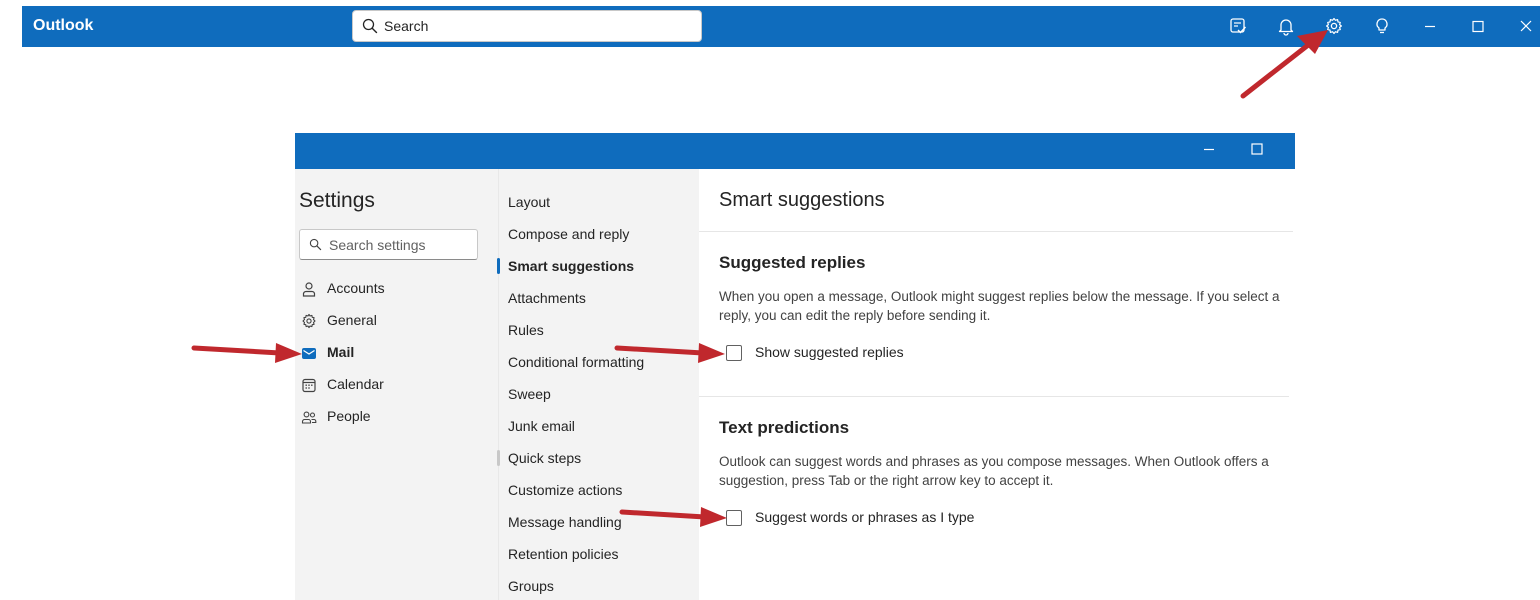 This screenshot has height=600, width=1540. What do you see at coordinates (352, 320) in the screenshot?
I see `nav-item-label: General` at bounding box center [352, 320].